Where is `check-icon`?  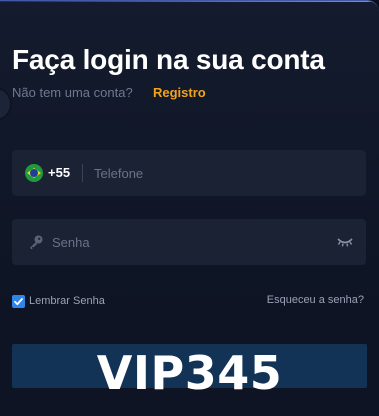 check-icon is located at coordinates (18, 301).